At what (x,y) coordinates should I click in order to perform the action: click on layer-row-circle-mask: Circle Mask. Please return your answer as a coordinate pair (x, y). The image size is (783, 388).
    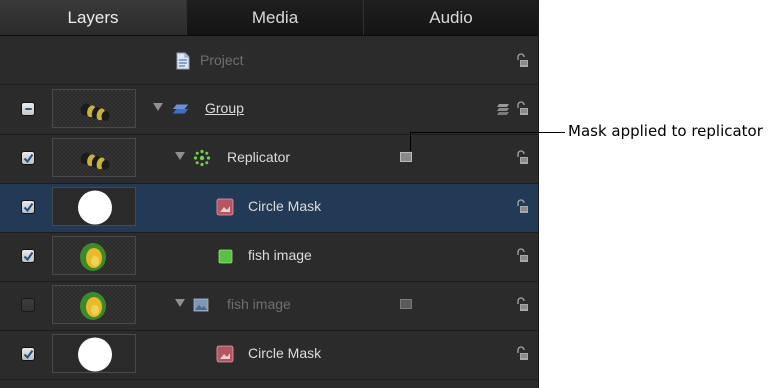
    Looking at the image, I should click on (269, 208).